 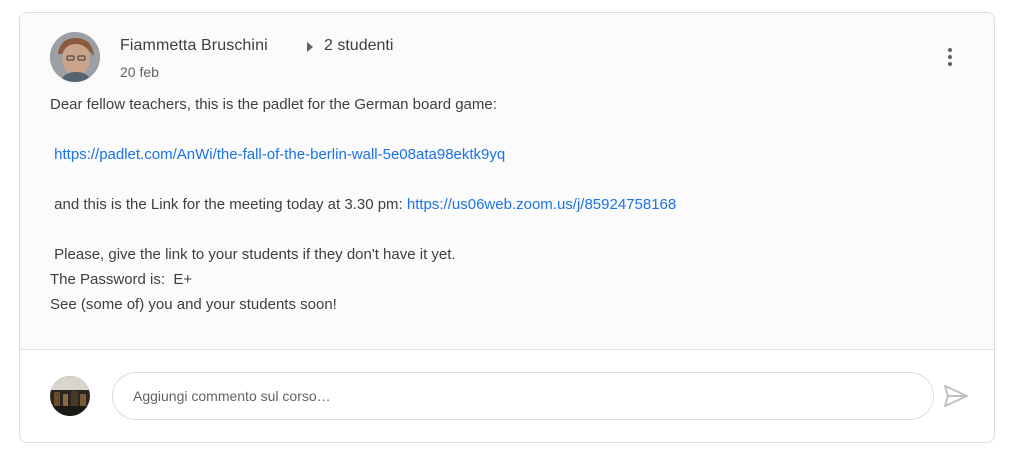 I want to click on caret-right-icon, so click(x=310, y=47).